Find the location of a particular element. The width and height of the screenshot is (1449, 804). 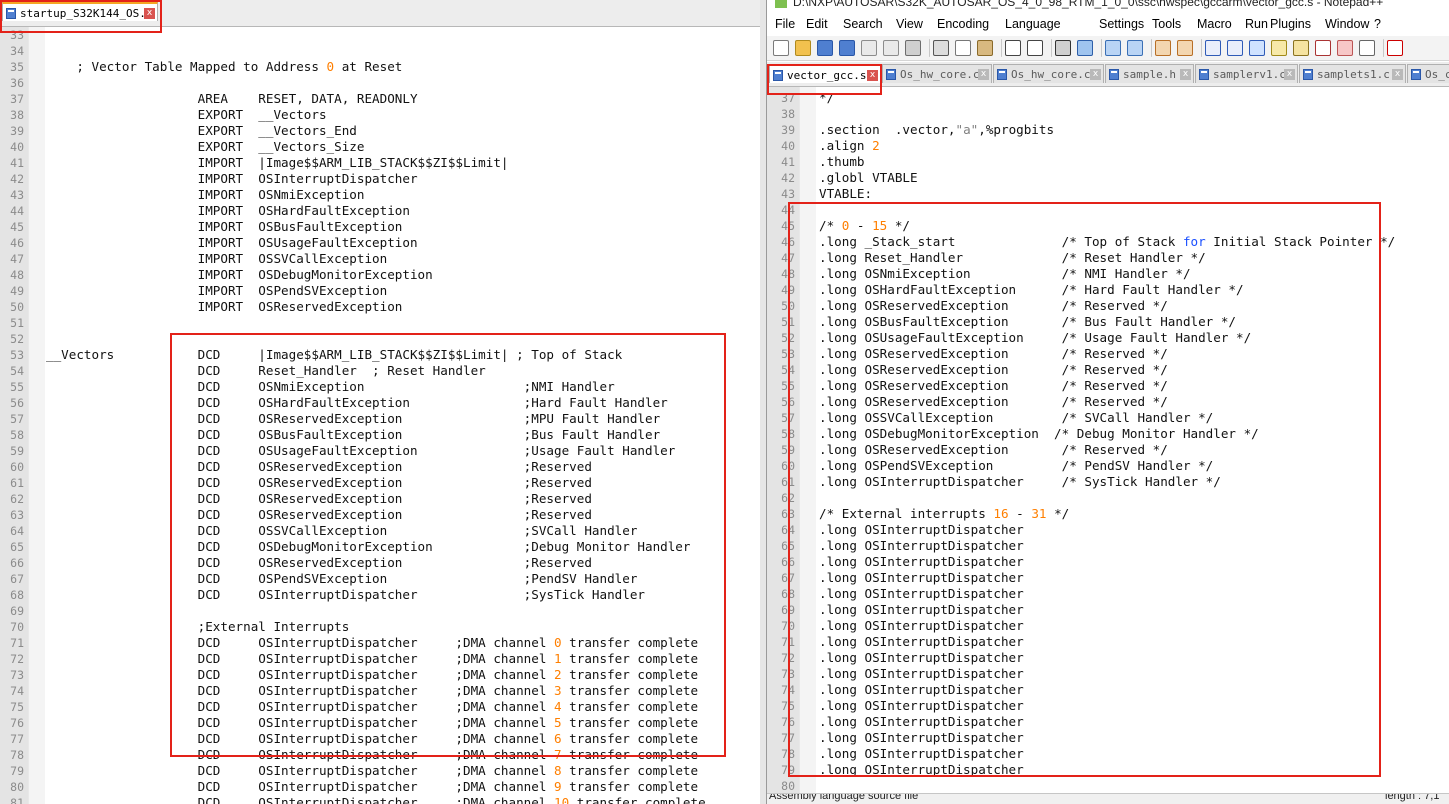

line-number: 67 is located at coordinates (788, 578).